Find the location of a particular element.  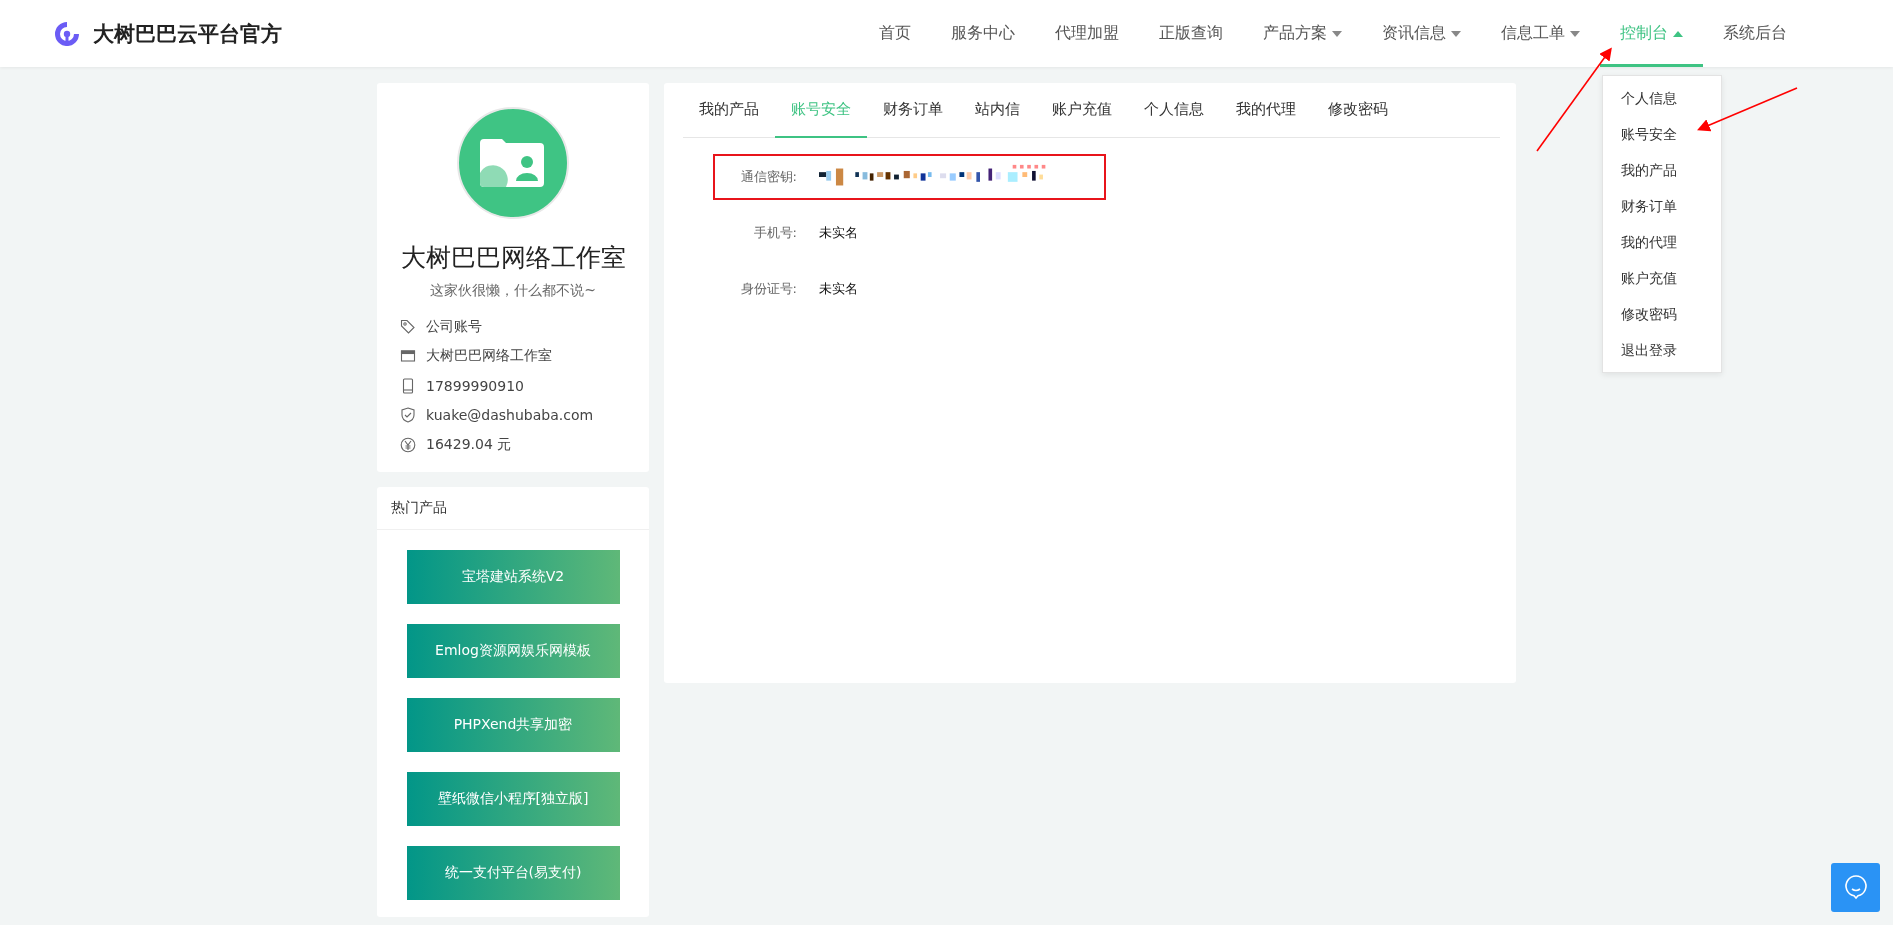

tab: 我的代理 is located at coordinates (1266, 110).